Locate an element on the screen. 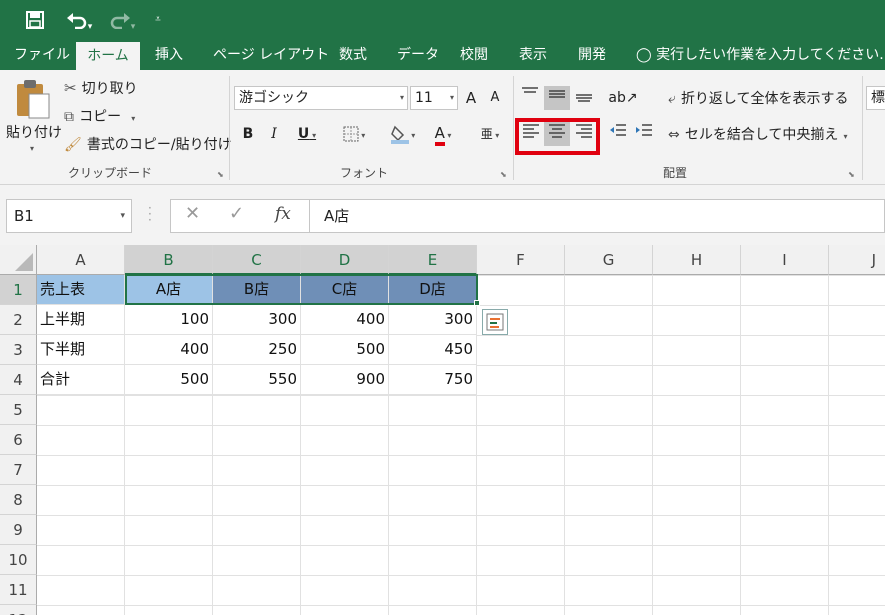  font-color-button: A ▾ is located at coordinates (443, 134).